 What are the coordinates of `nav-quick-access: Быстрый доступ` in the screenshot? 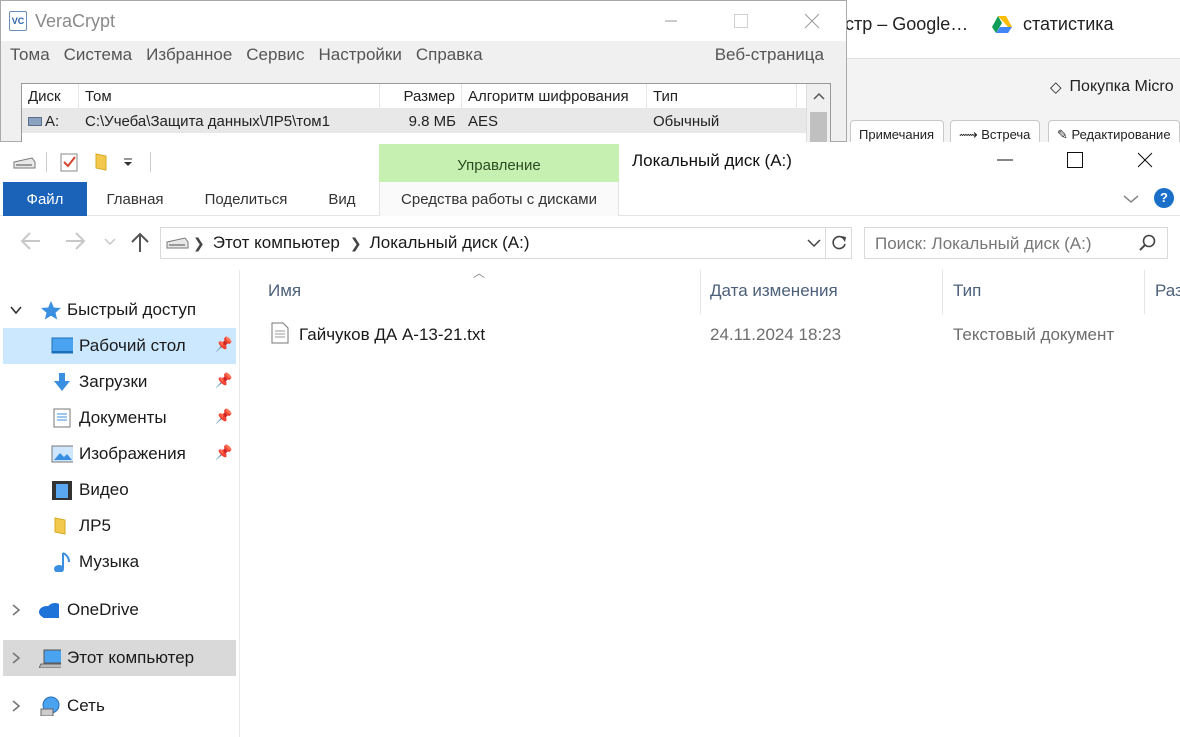 It's located at (119, 310).